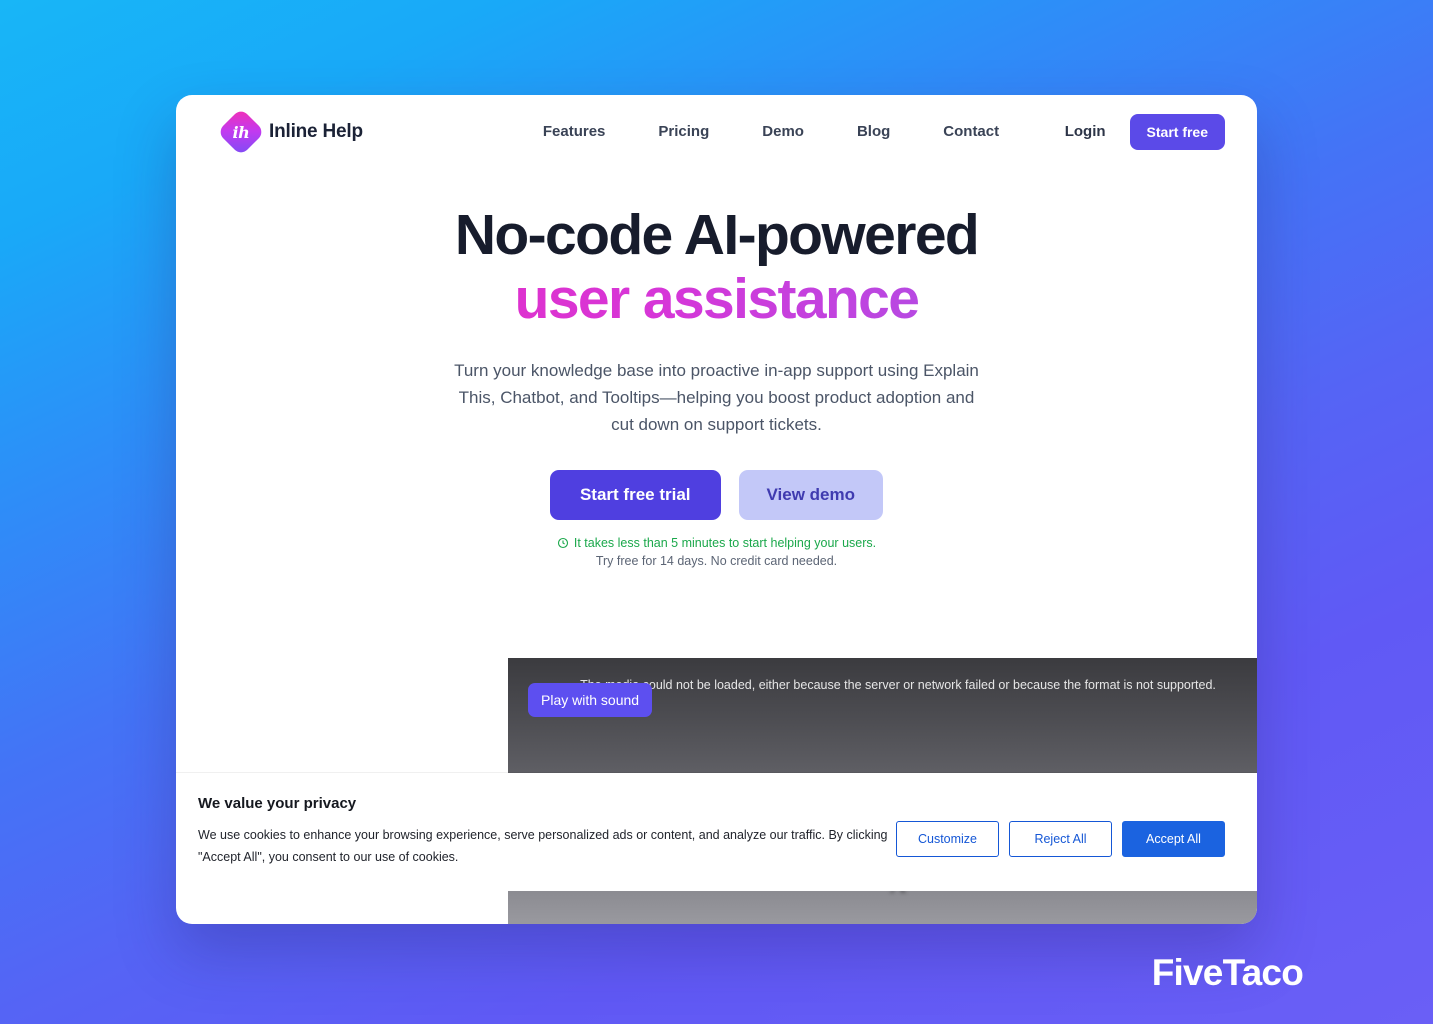  Describe the element at coordinates (716, 267) in the screenshot. I see `page-title: No-code AI-powered user assistance` at that location.